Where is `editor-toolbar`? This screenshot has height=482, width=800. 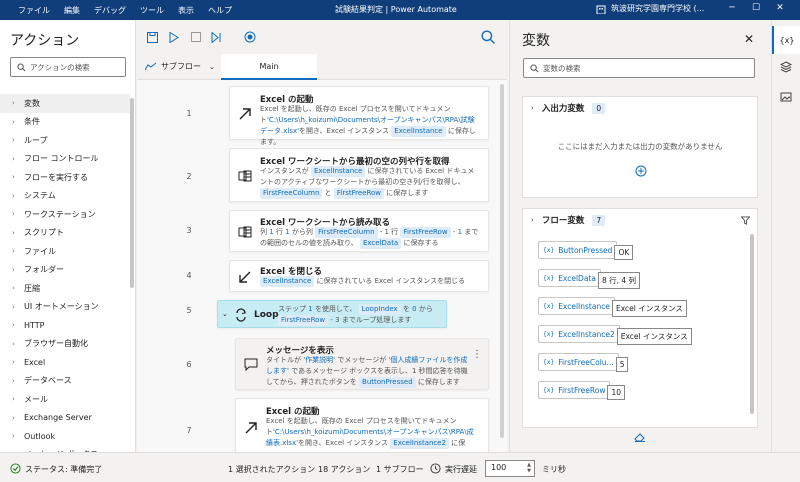 editor-toolbar is located at coordinates (322, 37).